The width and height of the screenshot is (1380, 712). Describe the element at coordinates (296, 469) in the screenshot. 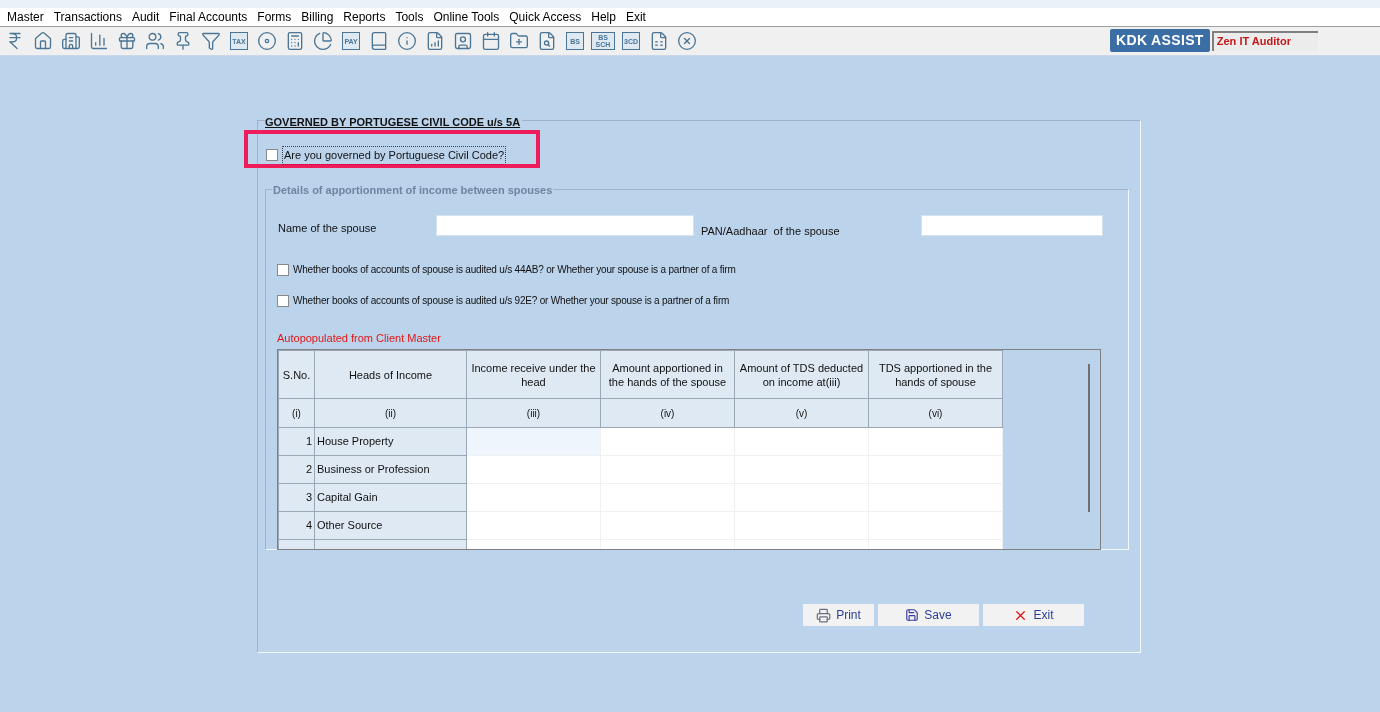

I see `serial-cell: 2` at that location.